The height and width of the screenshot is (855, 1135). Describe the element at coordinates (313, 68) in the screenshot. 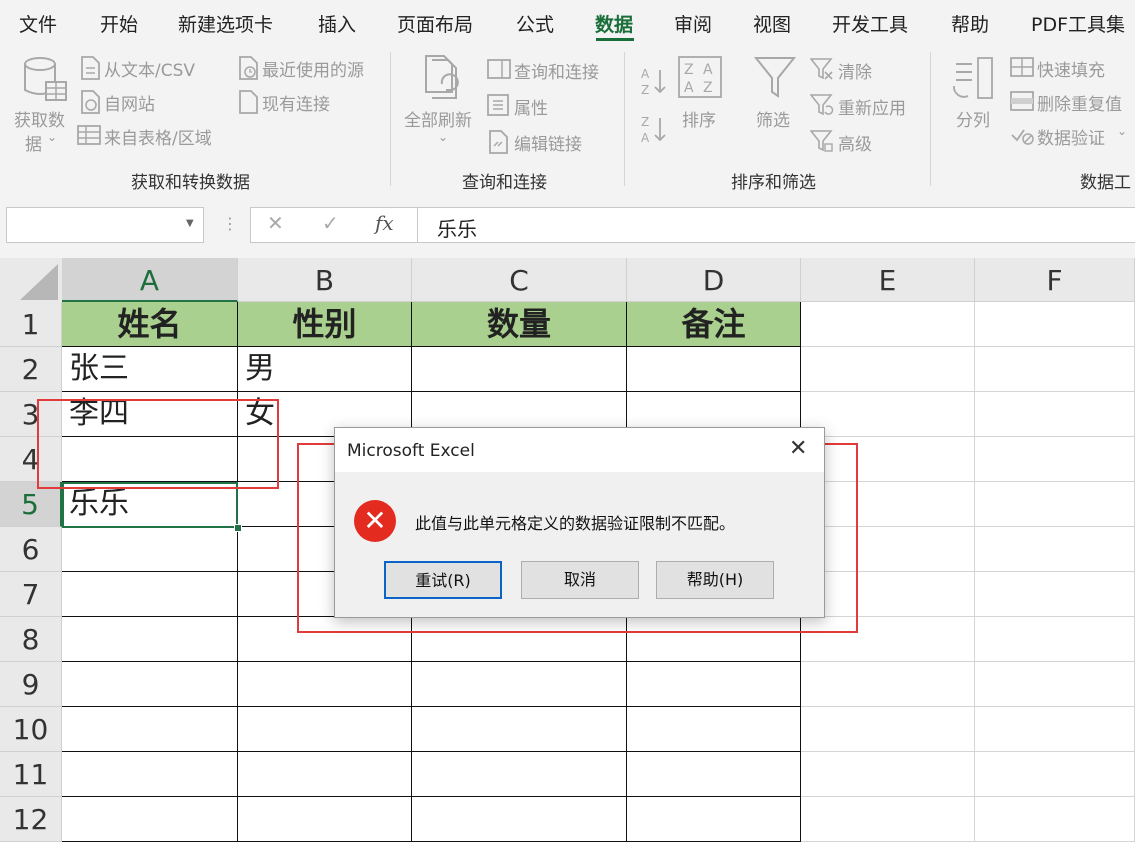

I see `recent-sources-button: 最近使用的源` at that location.